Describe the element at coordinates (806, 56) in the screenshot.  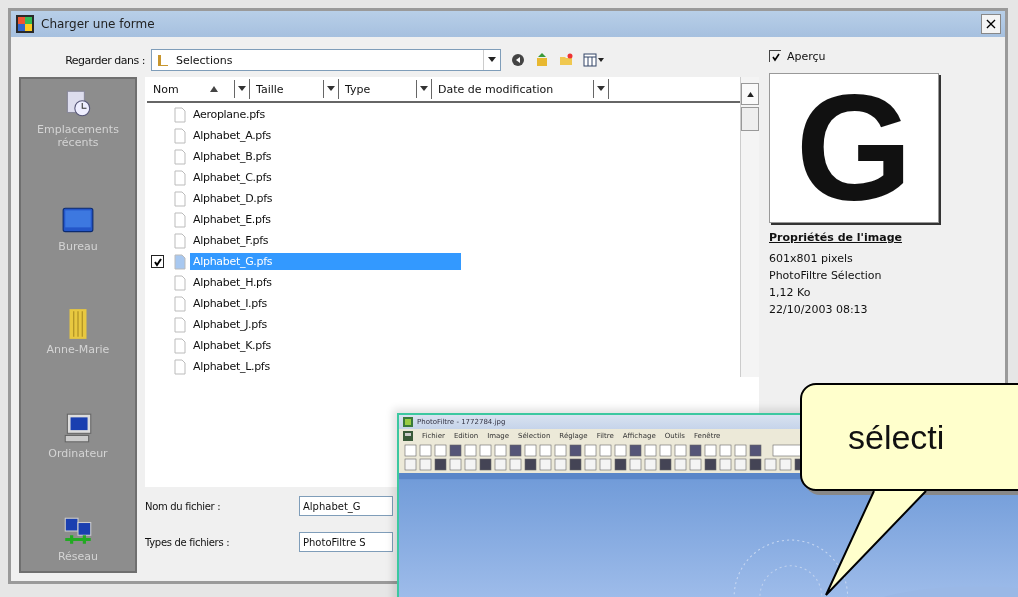
I see `preview-label: Aperçu` at that location.